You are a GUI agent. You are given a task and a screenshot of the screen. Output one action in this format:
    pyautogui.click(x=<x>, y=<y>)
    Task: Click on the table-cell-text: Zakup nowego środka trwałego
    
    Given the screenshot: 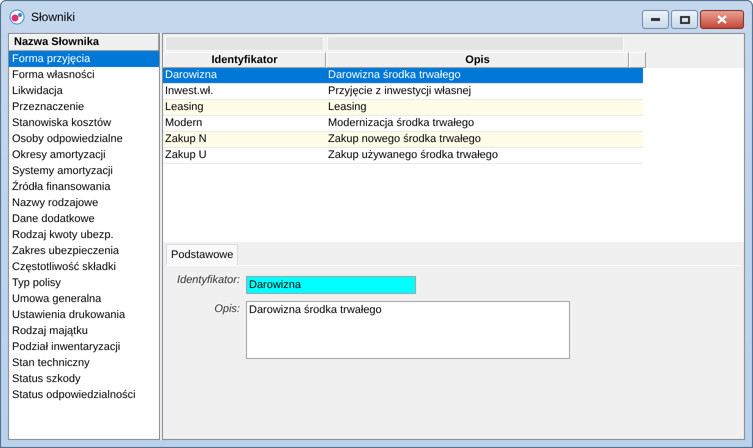 What is the action you would take?
    pyautogui.click(x=404, y=139)
    